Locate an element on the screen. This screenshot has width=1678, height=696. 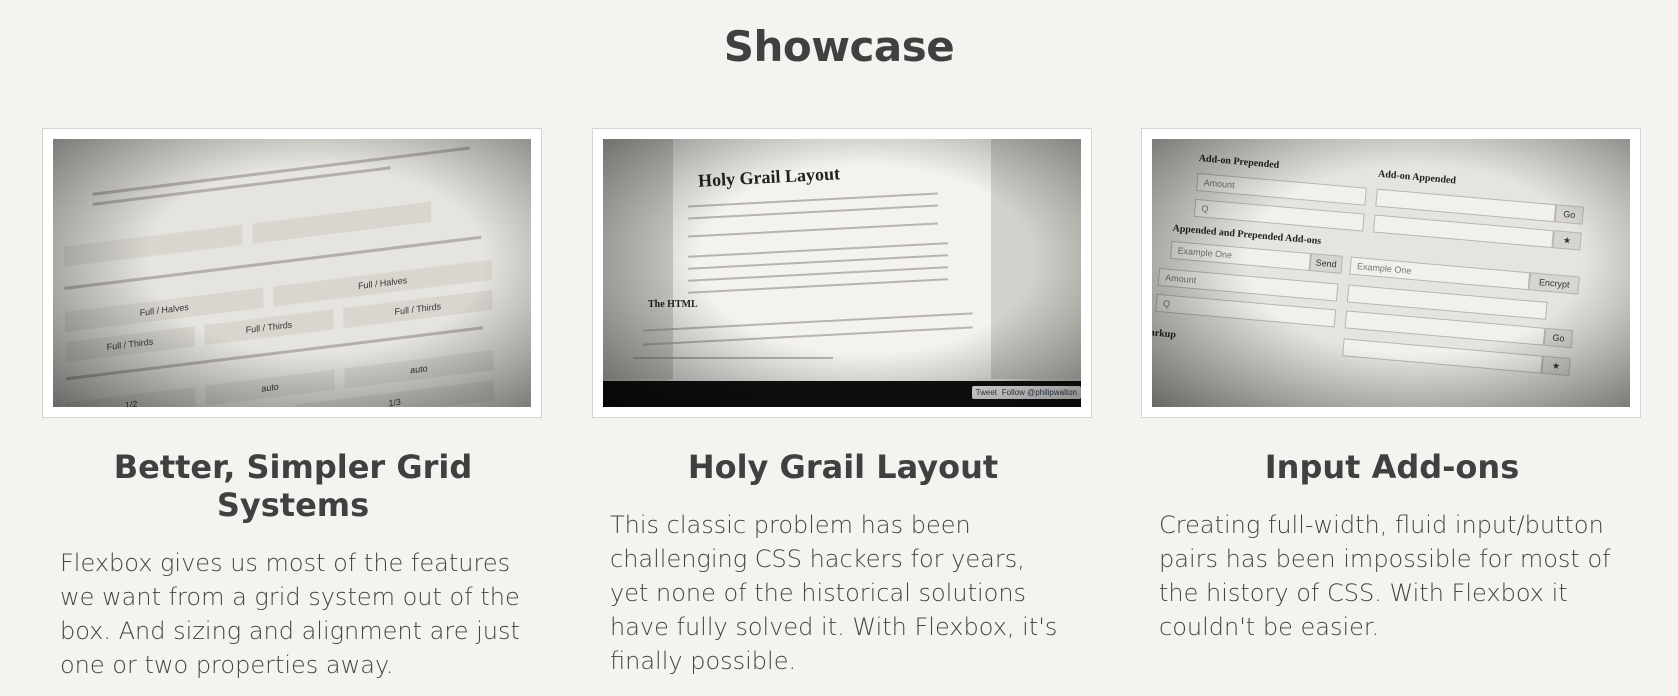
card-heading: Input Add-ons is located at coordinates (1392, 467).